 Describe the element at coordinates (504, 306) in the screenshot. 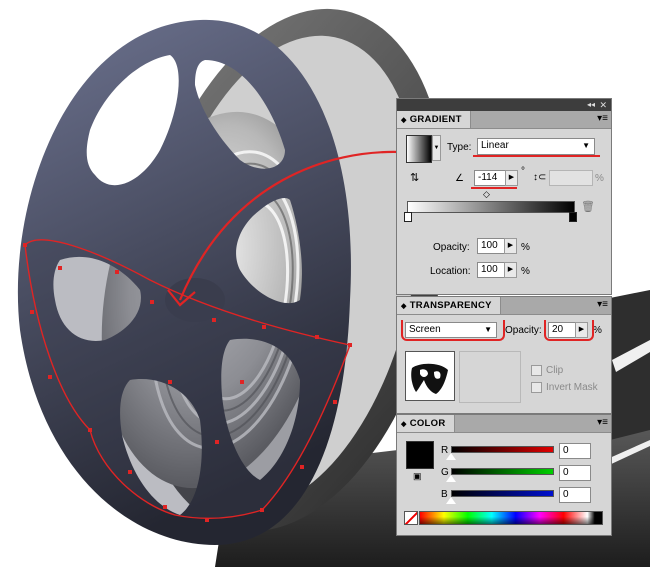

I see `transparency-tabbar: ◆ TRANSPARENCY ▾≡` at that location.